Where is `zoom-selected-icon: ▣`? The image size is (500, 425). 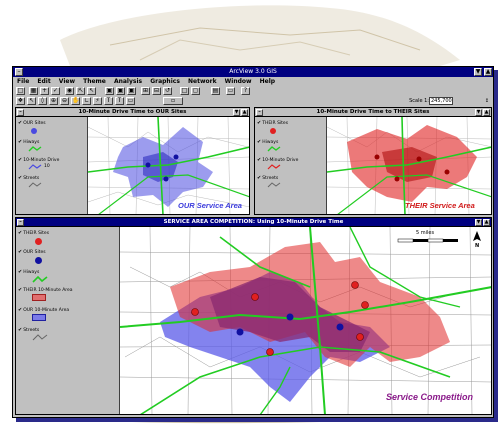 zoom-selected-icon: ▣ is located at coordinates (131, 91).